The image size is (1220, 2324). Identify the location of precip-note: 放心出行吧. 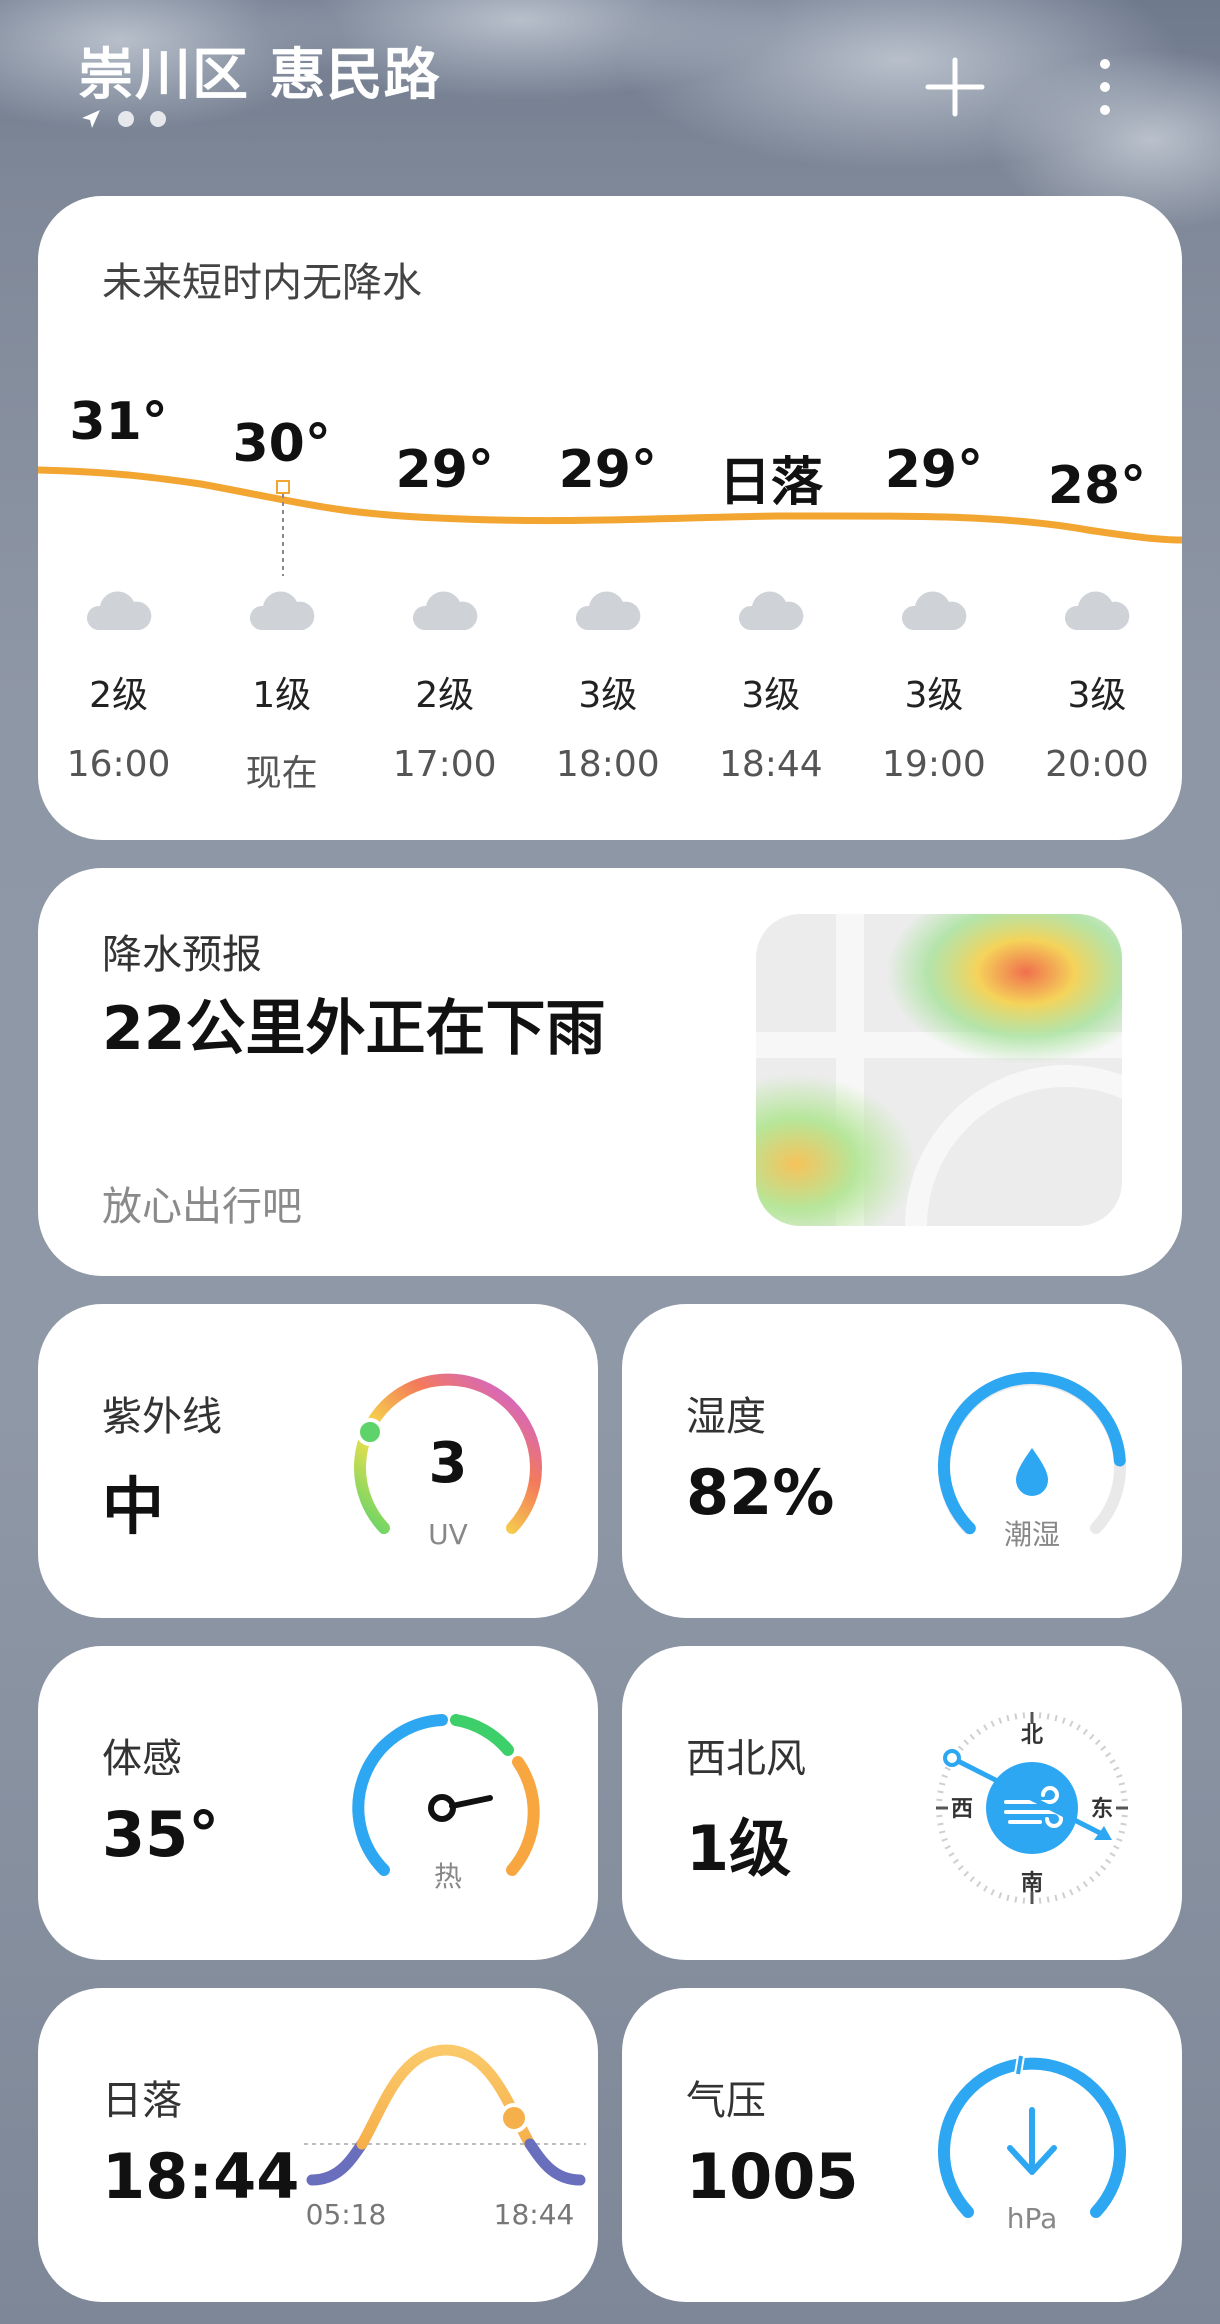
(202, 1207).